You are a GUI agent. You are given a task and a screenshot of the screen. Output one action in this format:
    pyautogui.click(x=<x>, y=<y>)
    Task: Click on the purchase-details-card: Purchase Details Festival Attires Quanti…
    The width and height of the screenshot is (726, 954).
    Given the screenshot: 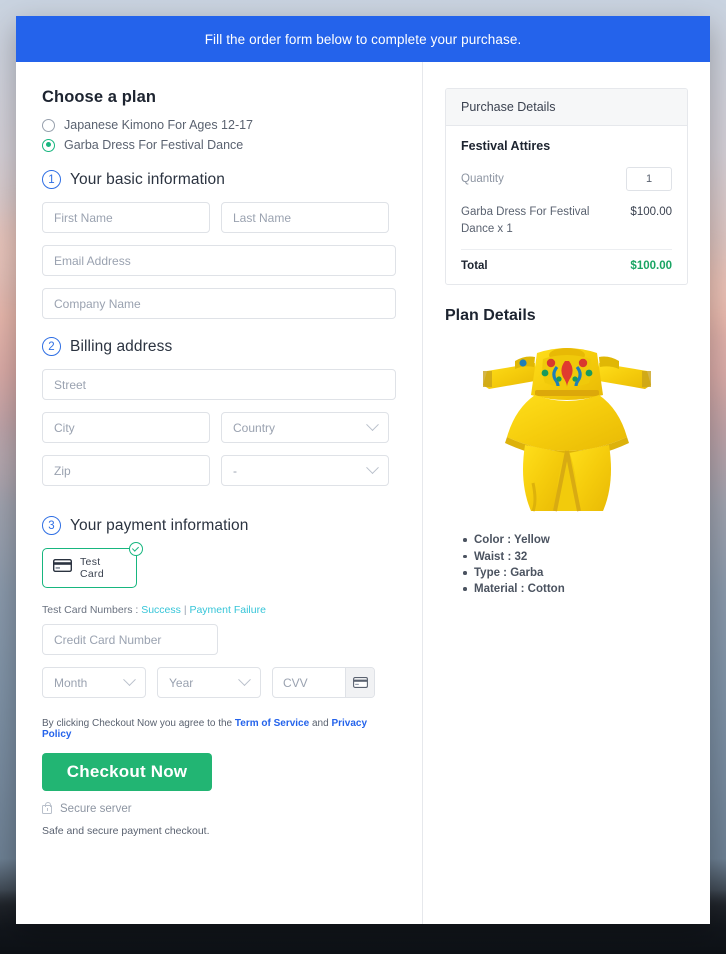 What is the action you would take?
    pyautogui.click(x=566, y=187)
    